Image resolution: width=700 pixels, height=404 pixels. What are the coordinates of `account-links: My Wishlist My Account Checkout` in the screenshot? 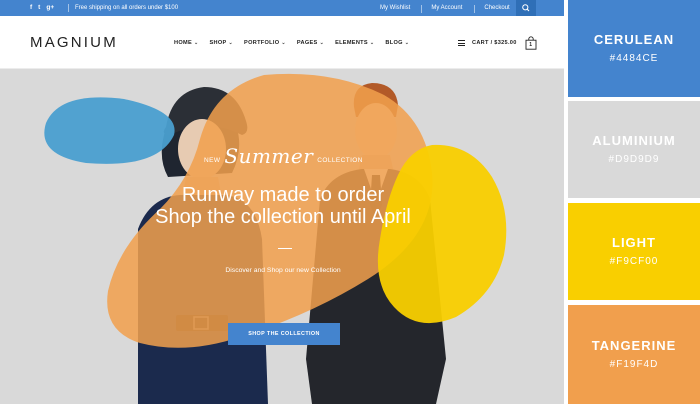 It's located at (445, 9).